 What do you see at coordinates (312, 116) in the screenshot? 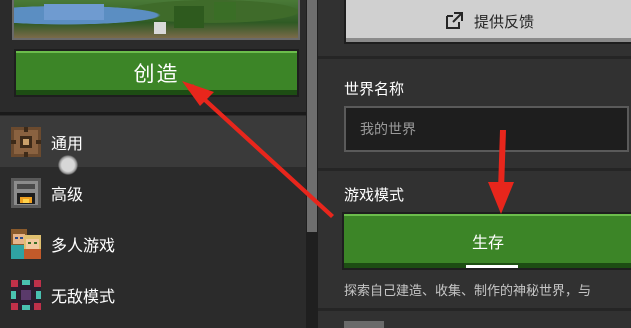
I see `scrollbar-thumb` at bounding box center [312, 116].